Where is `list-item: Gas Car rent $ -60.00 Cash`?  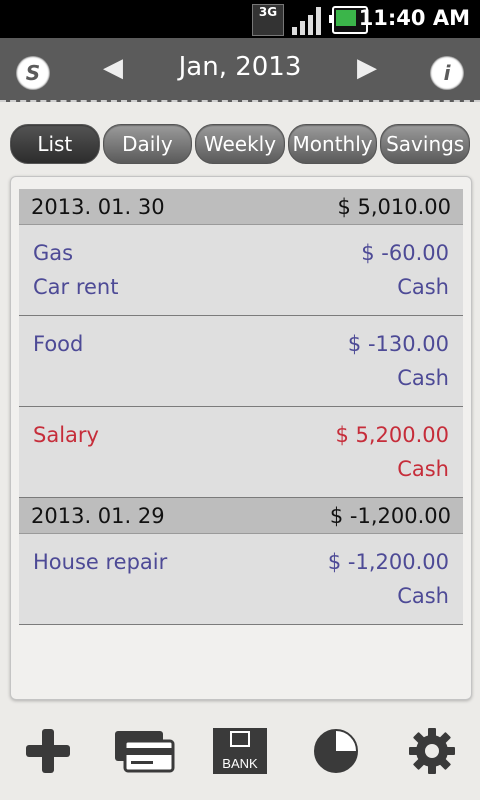 list-item: Gas Car rent $ -60.00 Cash is located at coordinates (241, 270).